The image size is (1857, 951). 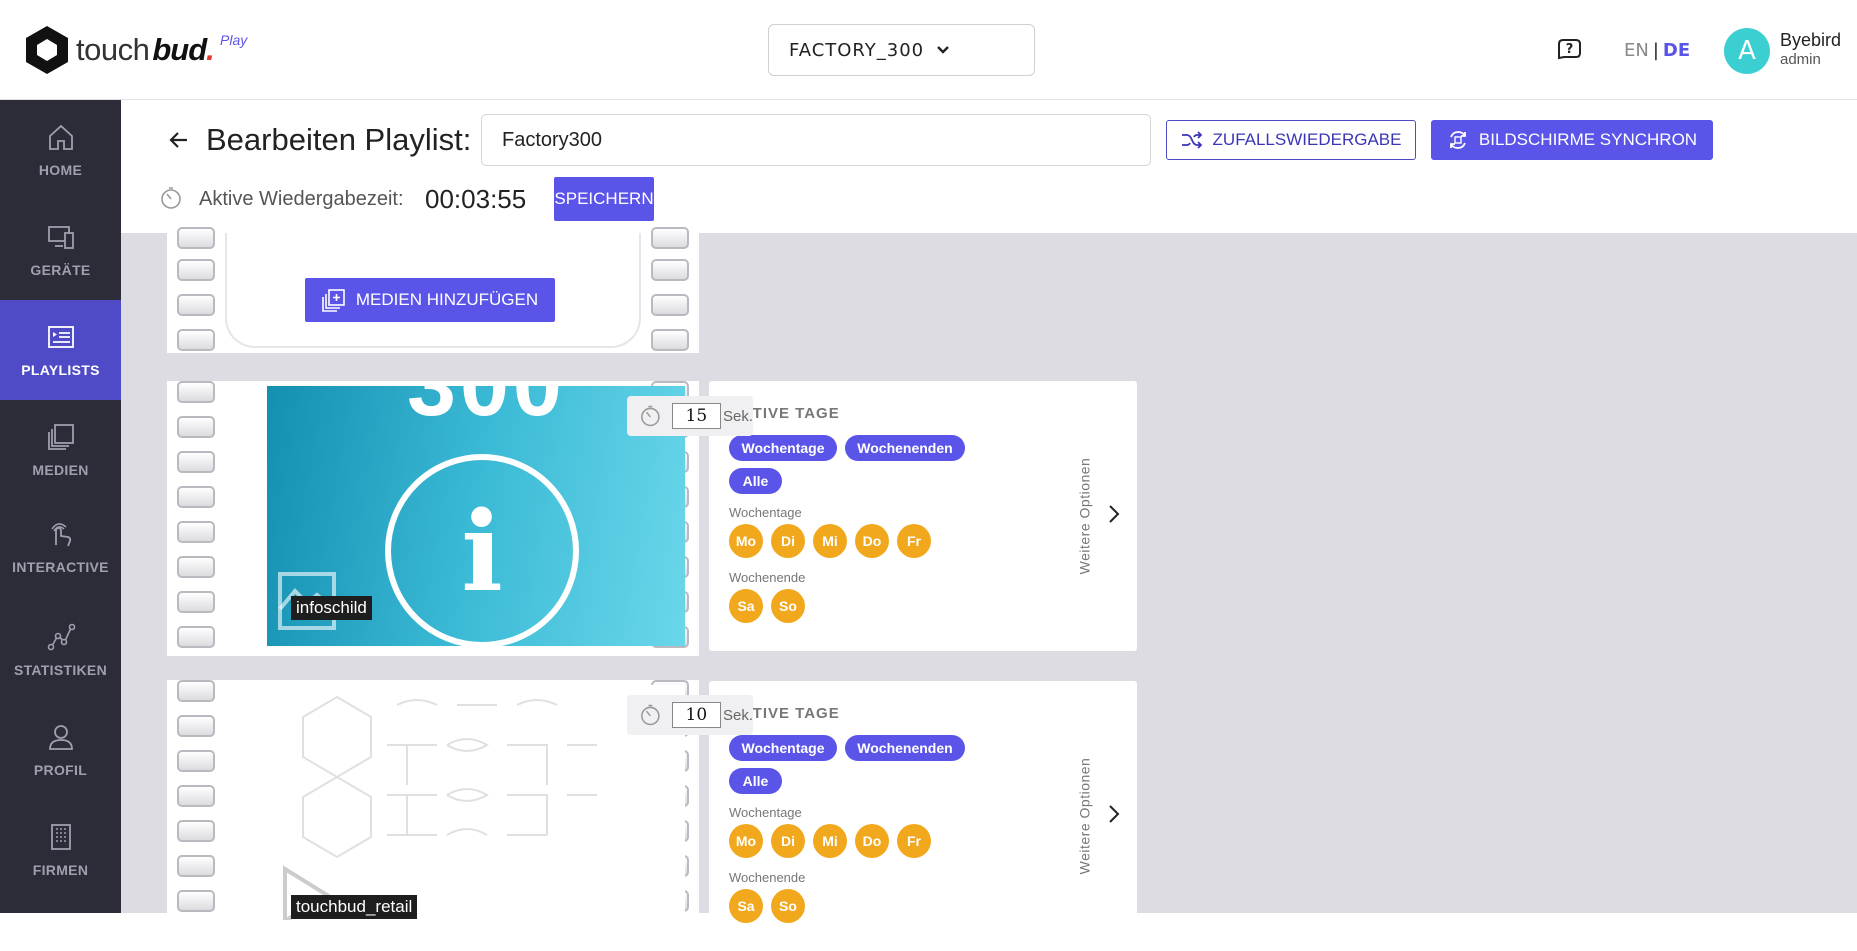 I want to click on help-chat-icon: ?, so click(x=1568, y=50).